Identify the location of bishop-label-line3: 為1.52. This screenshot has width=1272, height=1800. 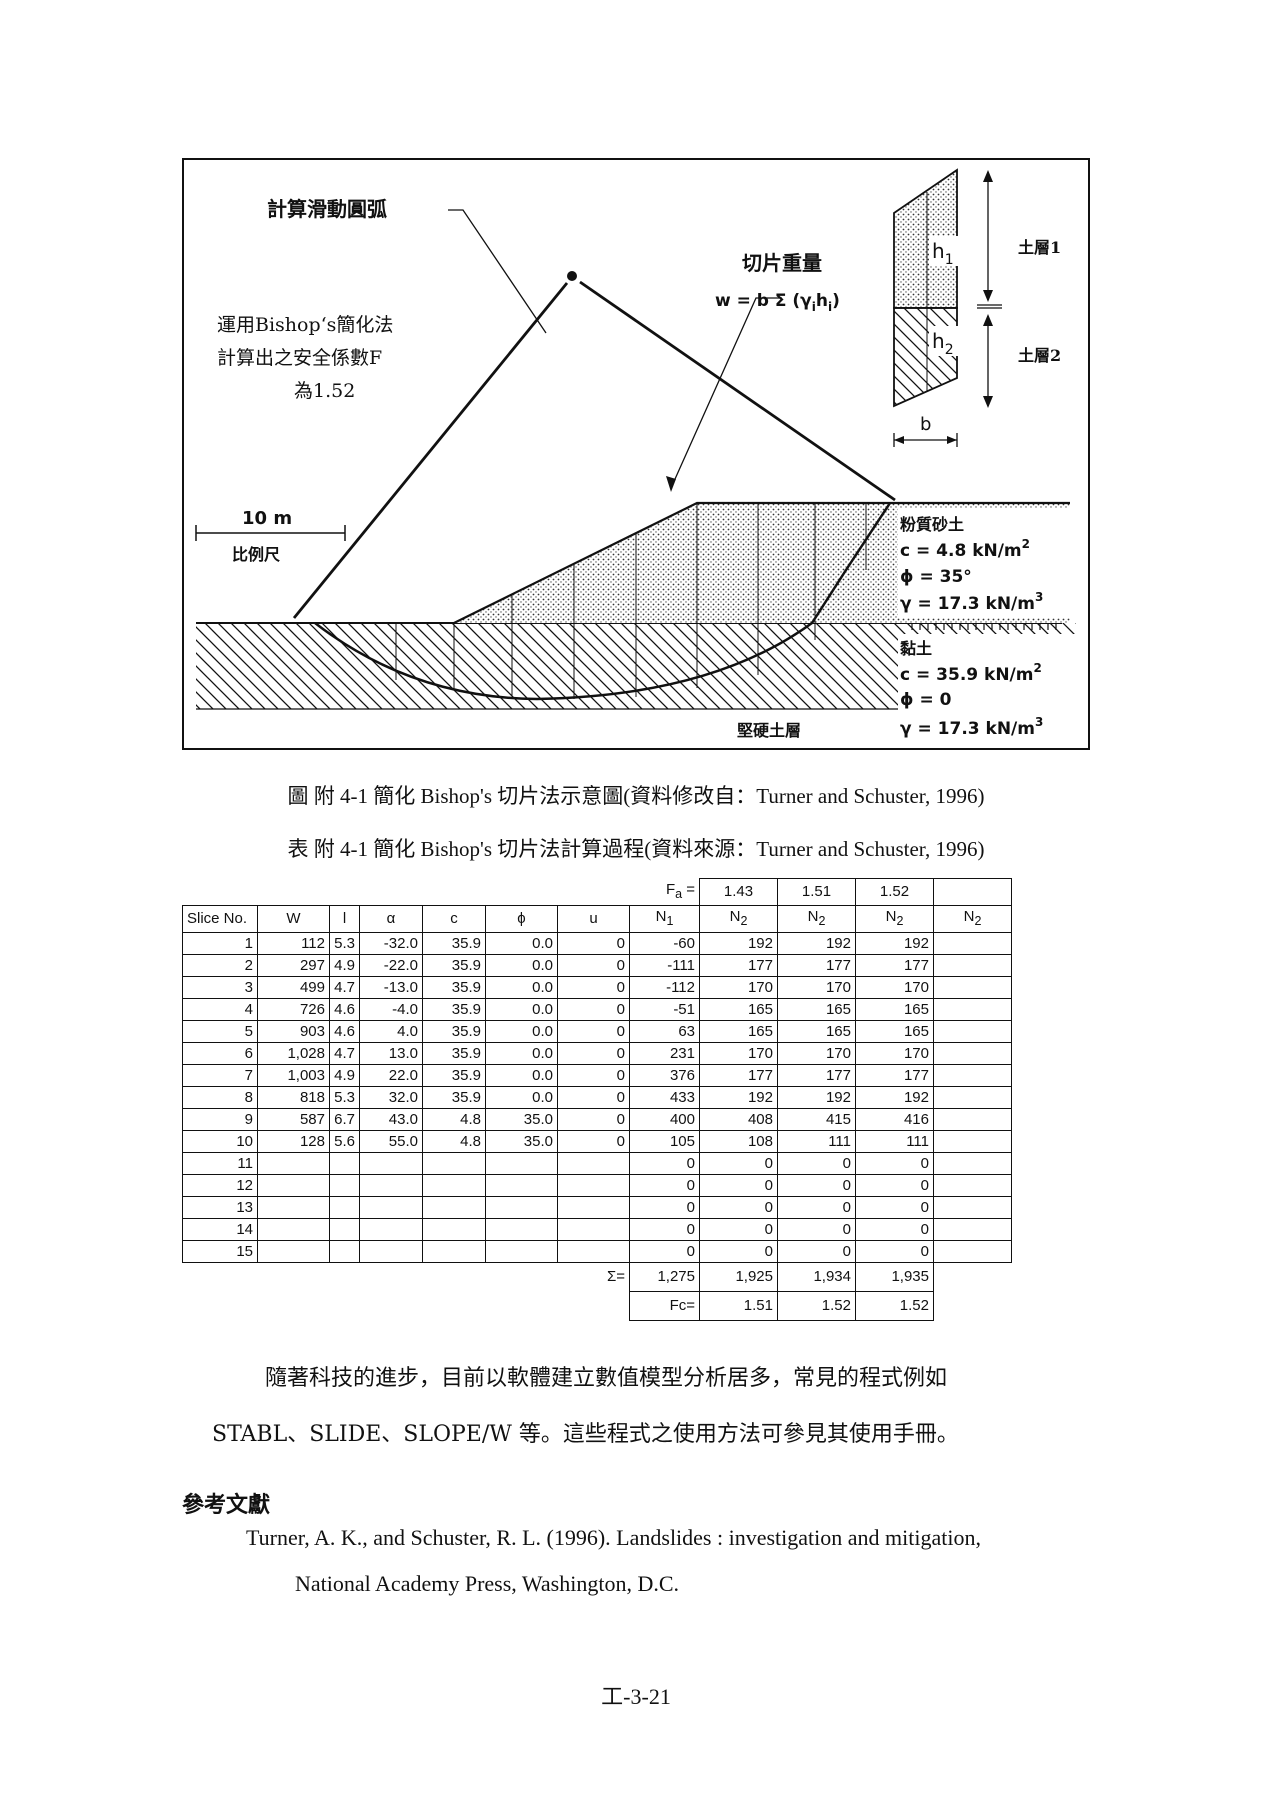
(324, 391).